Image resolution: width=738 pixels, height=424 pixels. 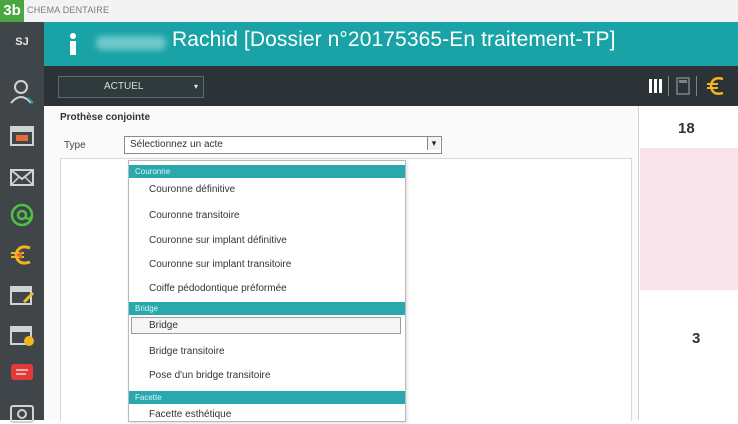 What do you see at coordinates (12, 11) in the screenshot?
I see `figure-badge: 3b` at bounding box center [12, 11].